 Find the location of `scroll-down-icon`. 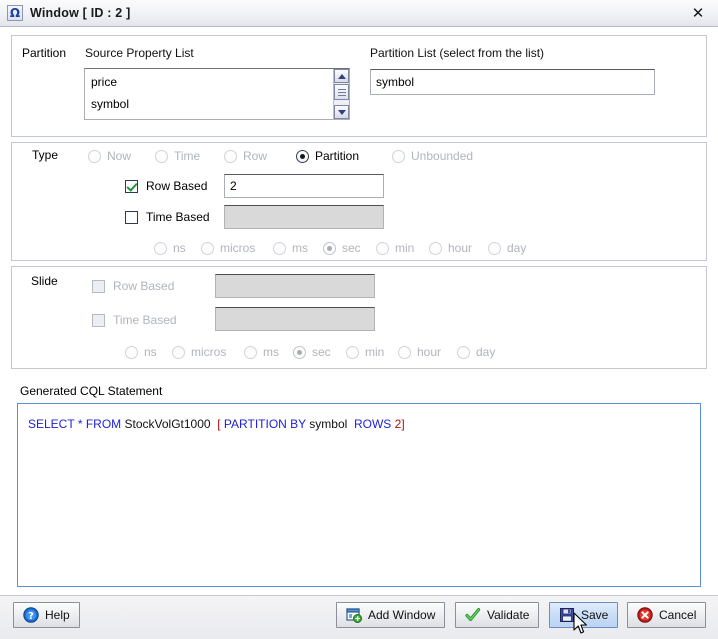

scroll-down-icon is located at coordinates (341, 112).